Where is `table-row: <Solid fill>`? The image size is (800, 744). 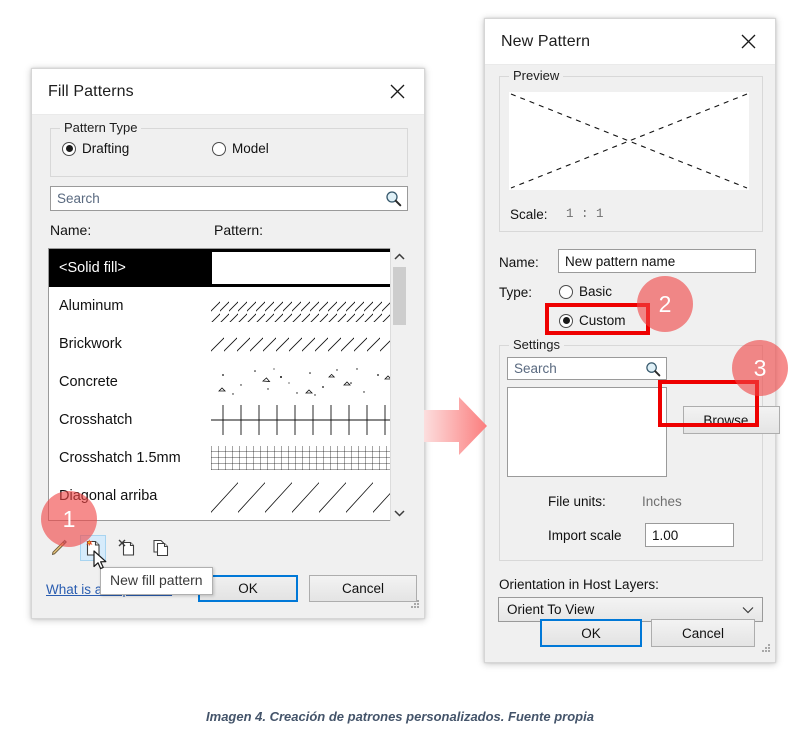
table-row: <Solid fill> is located at coordinates (228, 268).